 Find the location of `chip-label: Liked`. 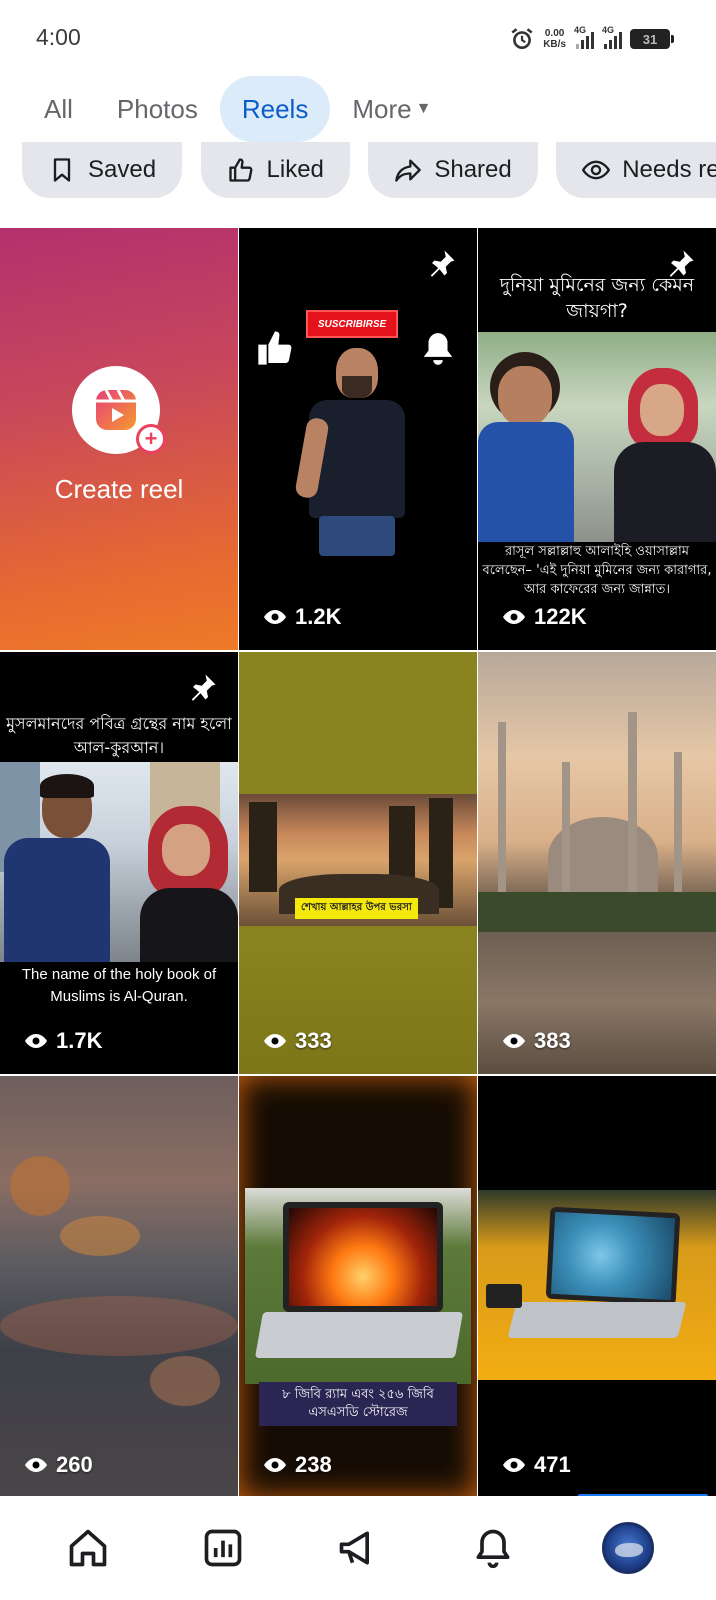

chip-label: Liked is located at coordinates (295, 169).